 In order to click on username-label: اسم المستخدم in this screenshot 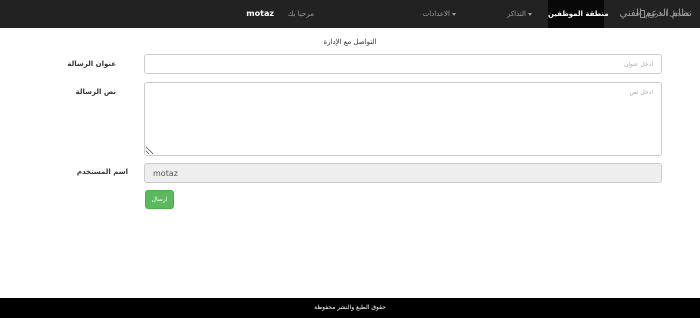, I will do `click(102, 172)`.